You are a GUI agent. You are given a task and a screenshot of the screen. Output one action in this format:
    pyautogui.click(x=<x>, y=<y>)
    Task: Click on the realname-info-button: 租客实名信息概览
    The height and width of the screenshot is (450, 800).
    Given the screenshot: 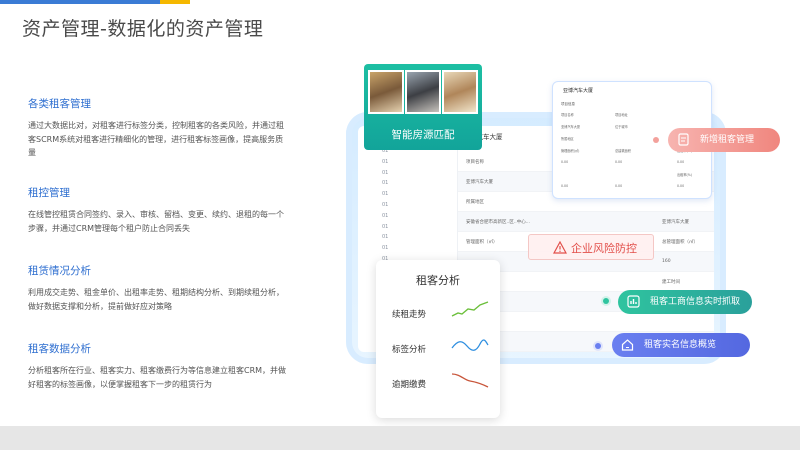 What is the action you would take?
    pyautogui.click(x=681, y=345)
    